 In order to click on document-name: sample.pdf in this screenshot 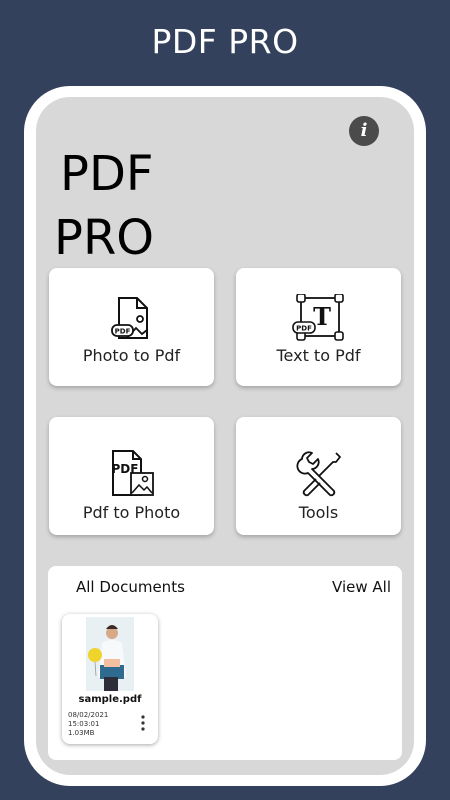, I will do `click(110, 699)`.